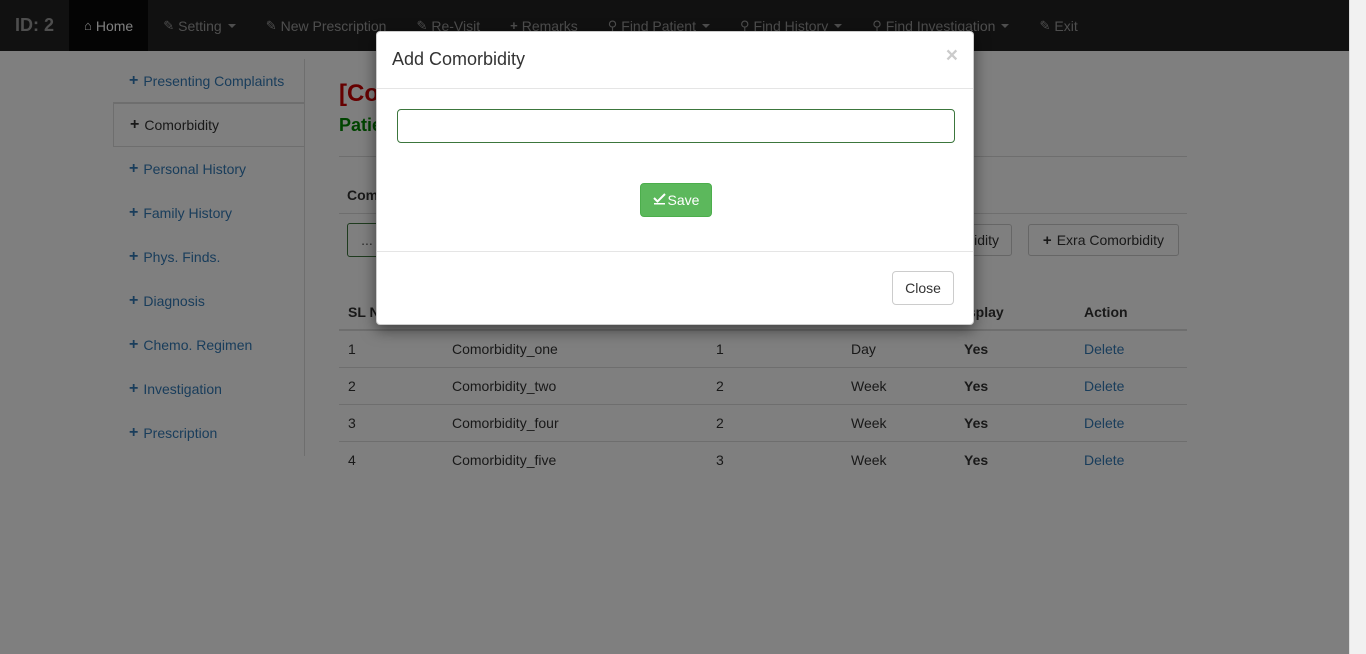  I want to click on page-scrollbar, so click(1357, 327).